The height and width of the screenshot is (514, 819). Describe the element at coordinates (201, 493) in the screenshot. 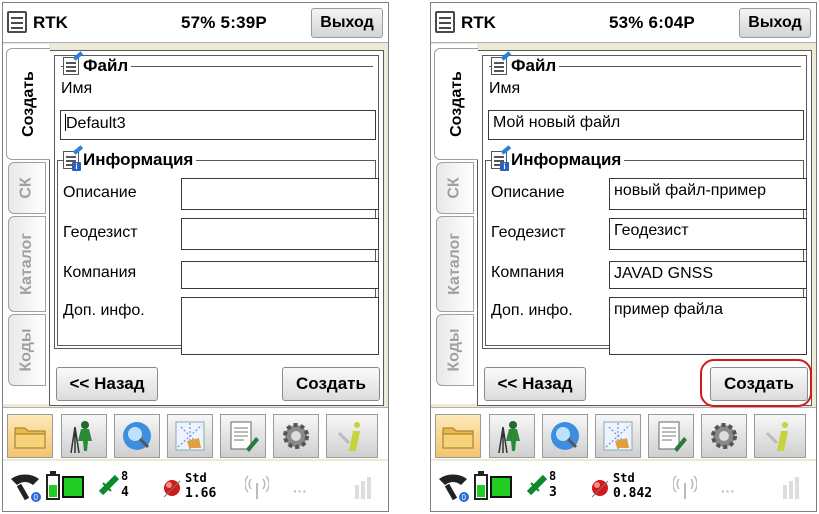

I see `std-value: 1.66` at that location.